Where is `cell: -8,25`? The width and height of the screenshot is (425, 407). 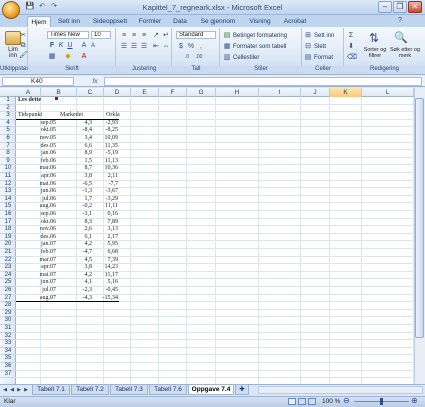 cell: -8,25 is located at coordinates (106, 131).